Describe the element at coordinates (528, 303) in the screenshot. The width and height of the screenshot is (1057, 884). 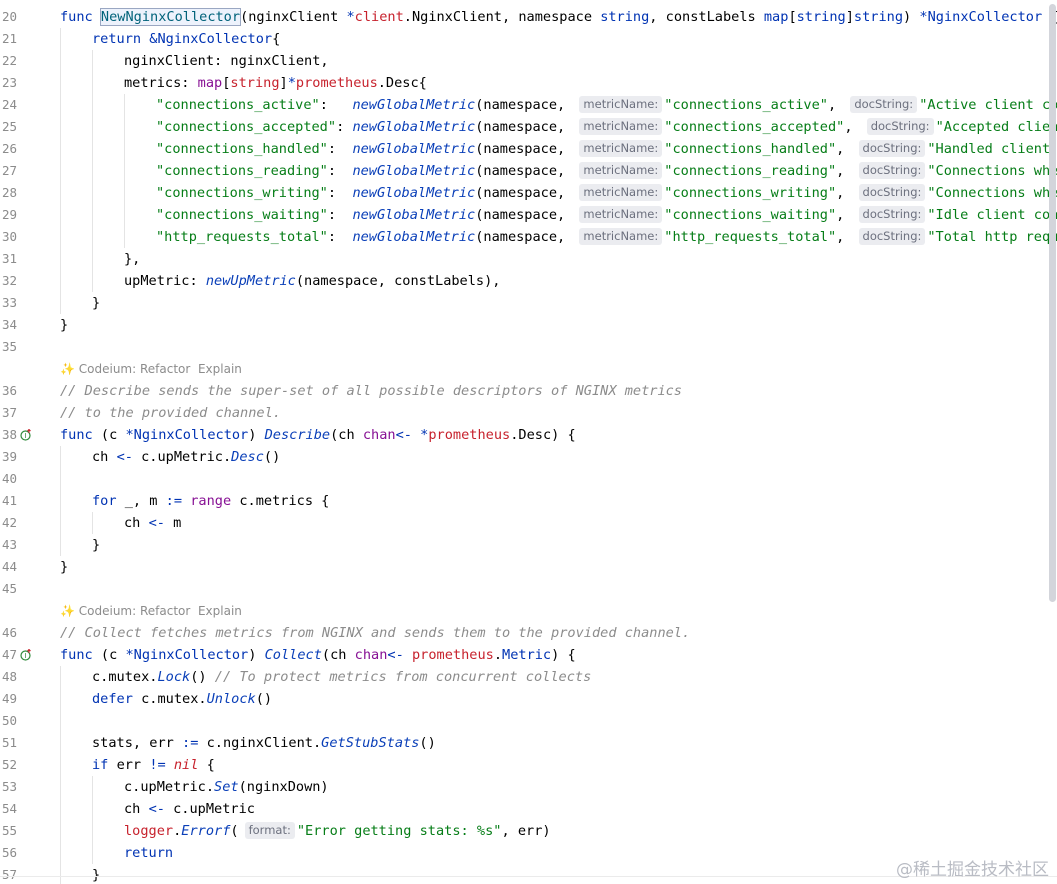
I see `code-line: 33}` at that location.